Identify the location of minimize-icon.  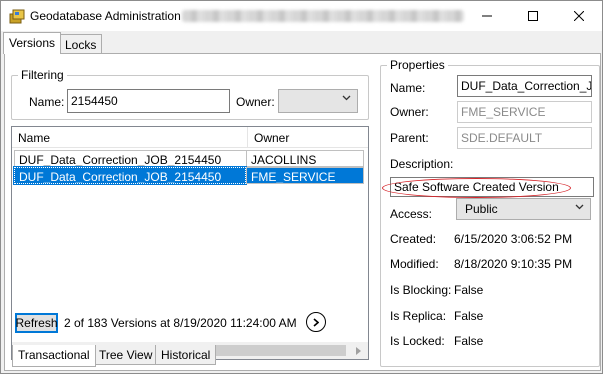
(487, 16).